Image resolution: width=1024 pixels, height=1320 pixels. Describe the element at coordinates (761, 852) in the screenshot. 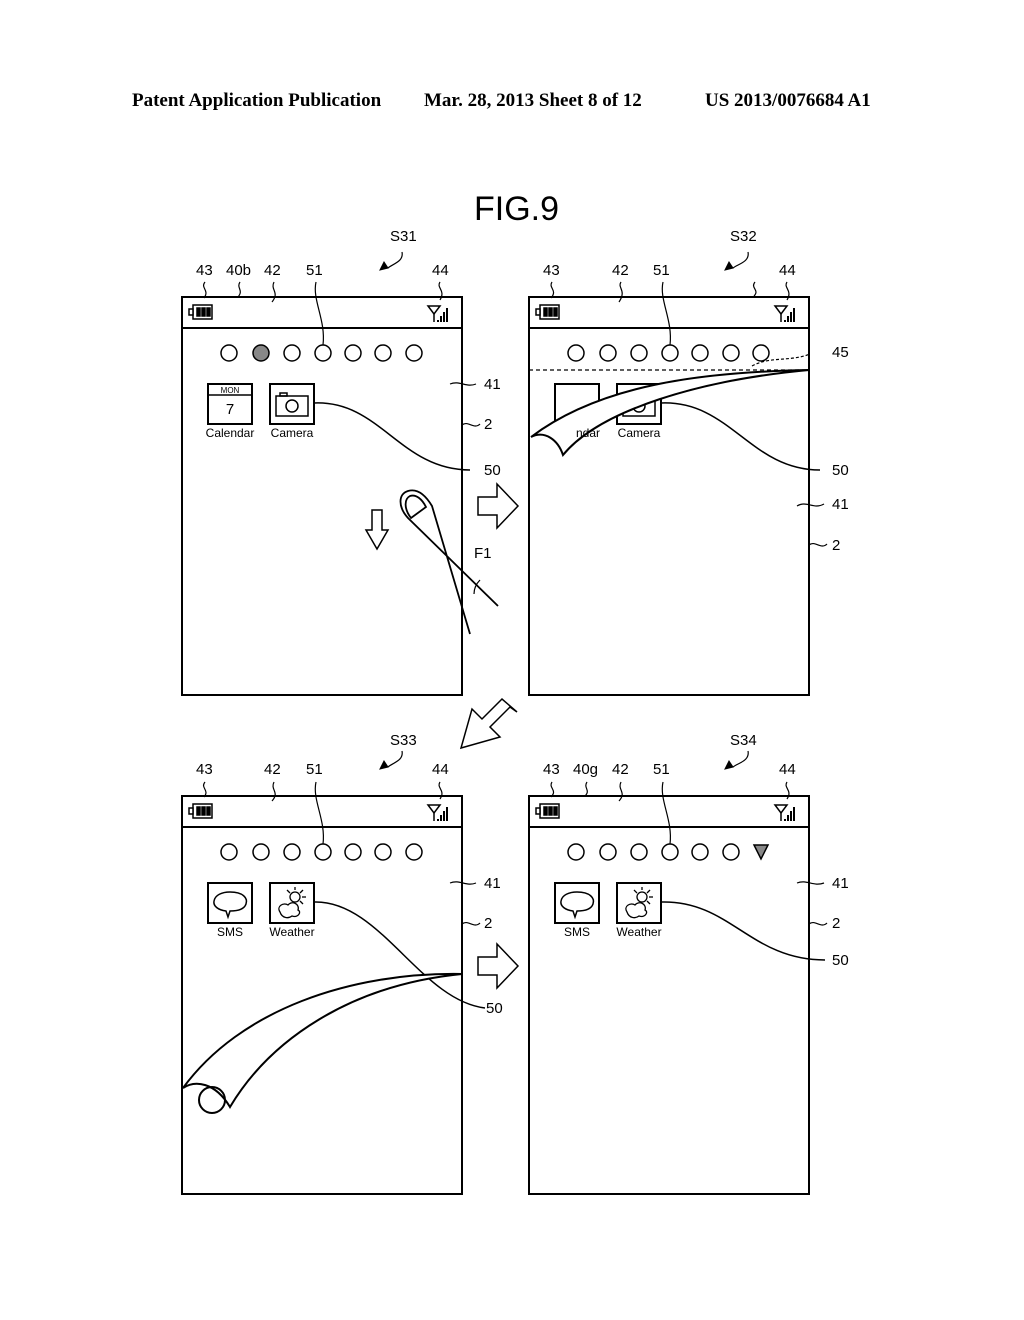

I see `page-indicator-active-triangle` at that location.